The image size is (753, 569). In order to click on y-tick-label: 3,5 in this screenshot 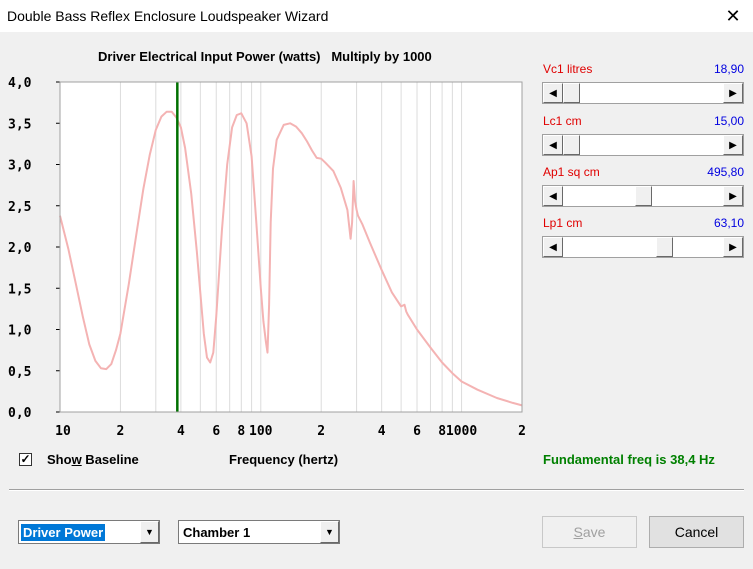, I will do `click(19, 124)`.